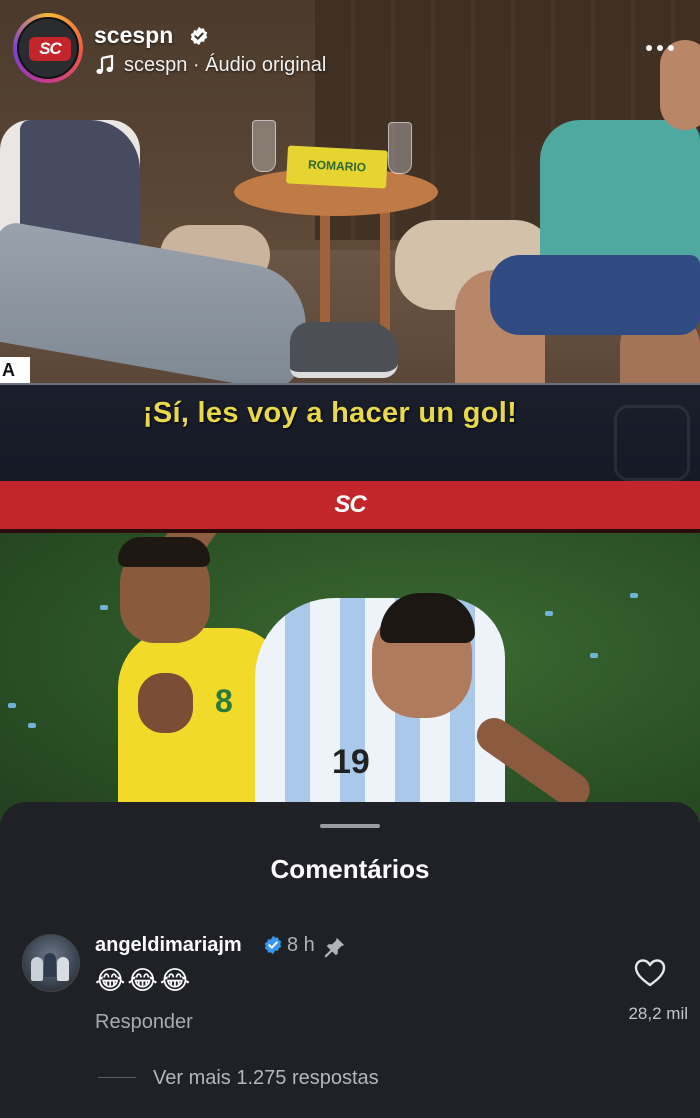 This screenshot has width=700, height=1118. Describe the element at coordinates (337, 167) in the screenshot. I see `folded-jersey: ROMARIO` at that location.